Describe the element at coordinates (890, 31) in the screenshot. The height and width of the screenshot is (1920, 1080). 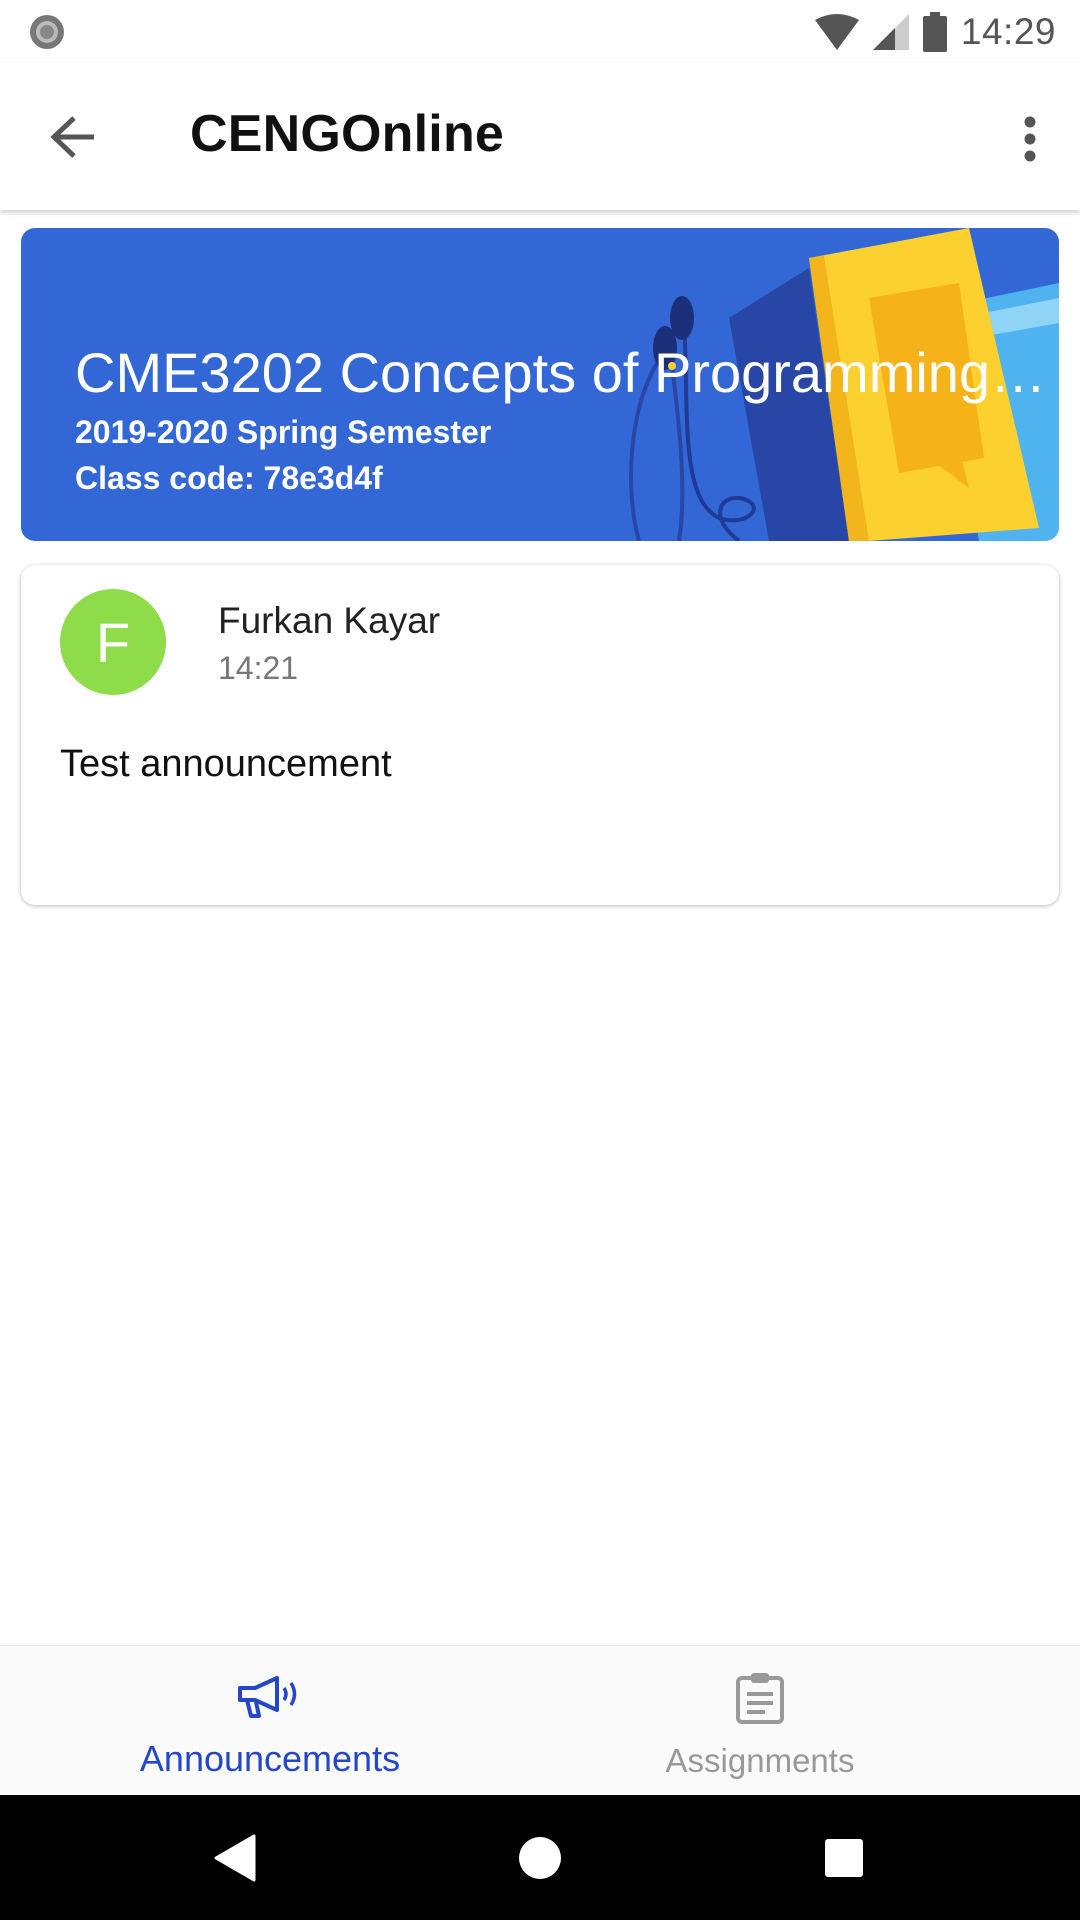
I see `cell-signal-icon` at that location.